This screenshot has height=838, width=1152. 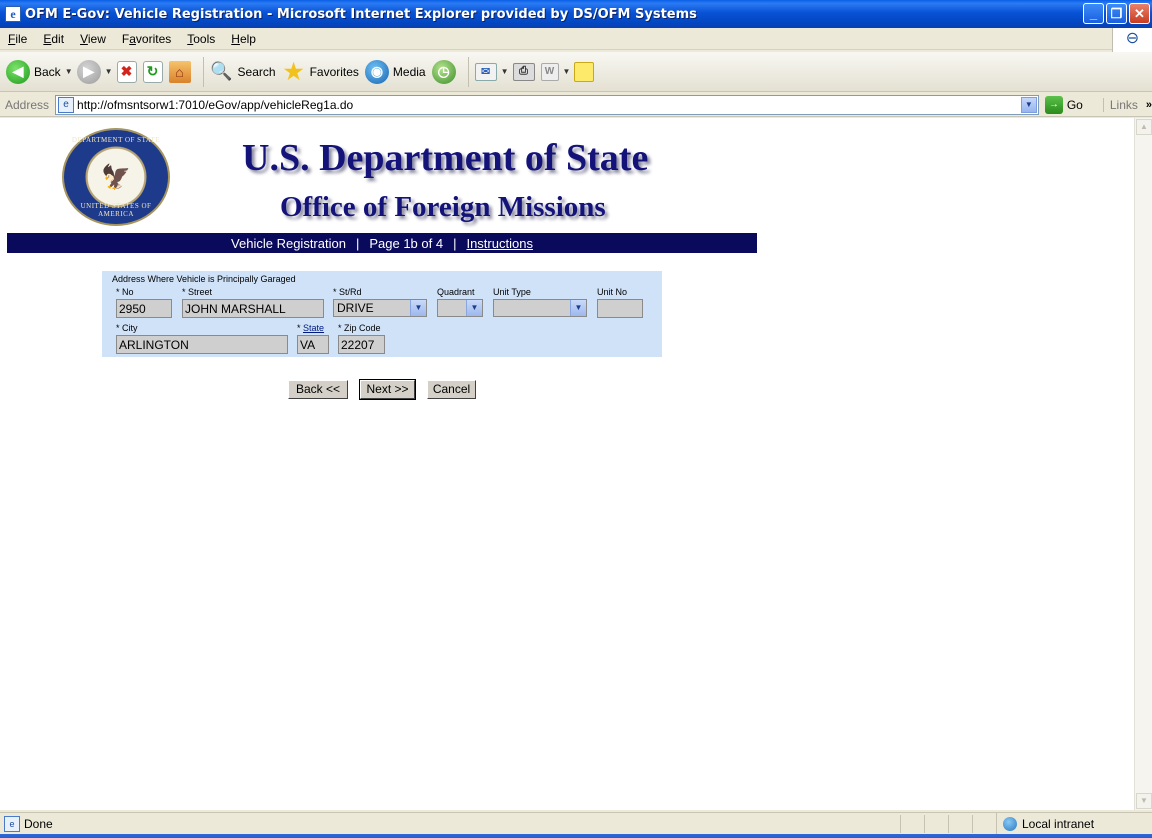 I want to click on mail-dropdown-icon: ▼, so click(x=505, y=71).